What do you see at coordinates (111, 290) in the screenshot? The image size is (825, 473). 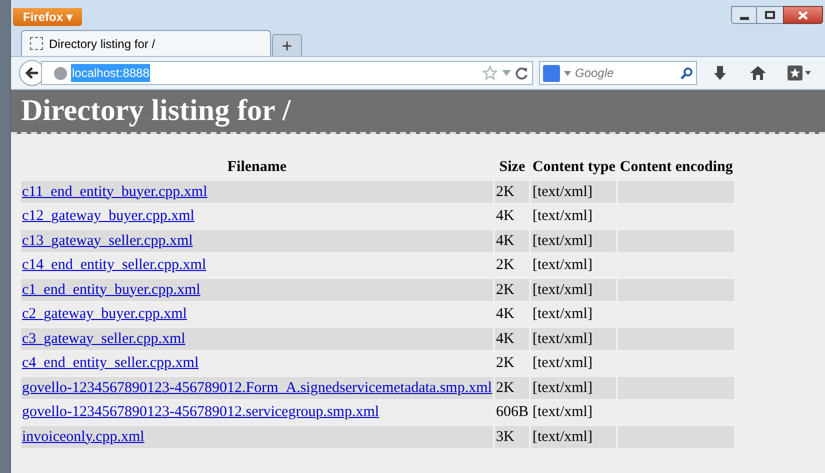 I see `file-link: c1_end_entity_buyer.cpp.xml` at bounding box center [111, 290].